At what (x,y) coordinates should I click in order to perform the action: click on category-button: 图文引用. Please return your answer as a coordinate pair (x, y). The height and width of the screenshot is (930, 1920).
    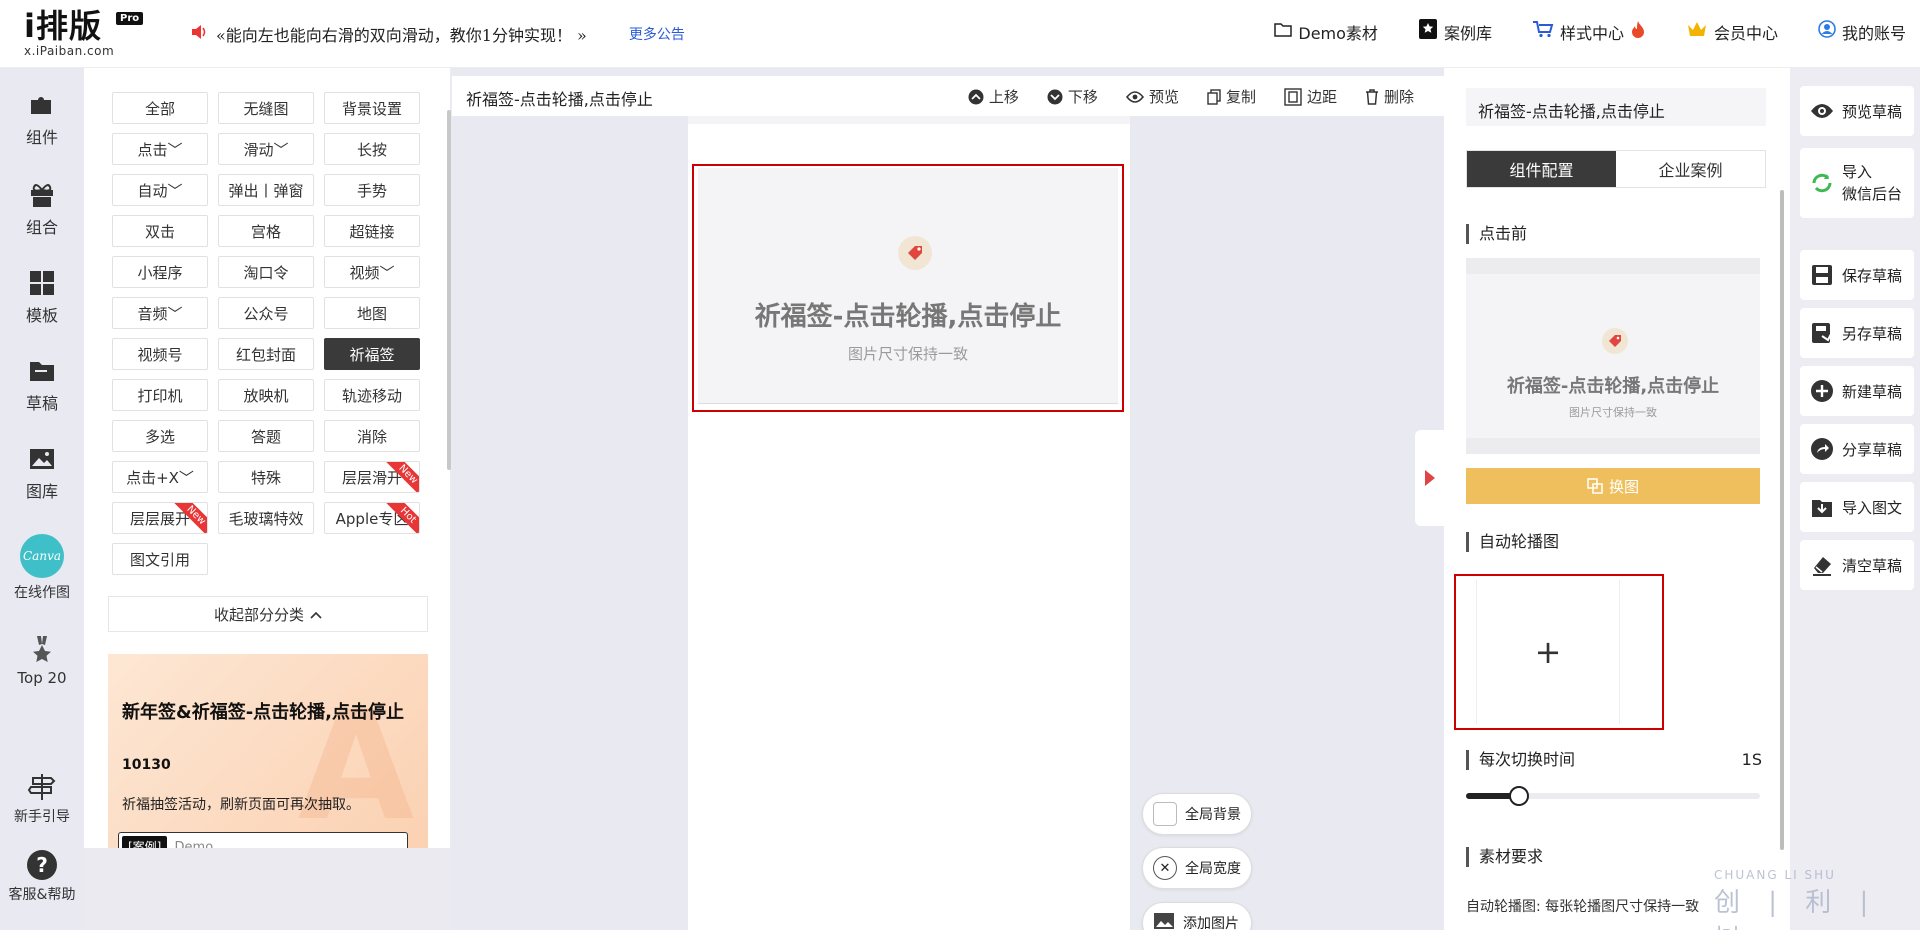
    Looking at the image, I should click on (160, 559).